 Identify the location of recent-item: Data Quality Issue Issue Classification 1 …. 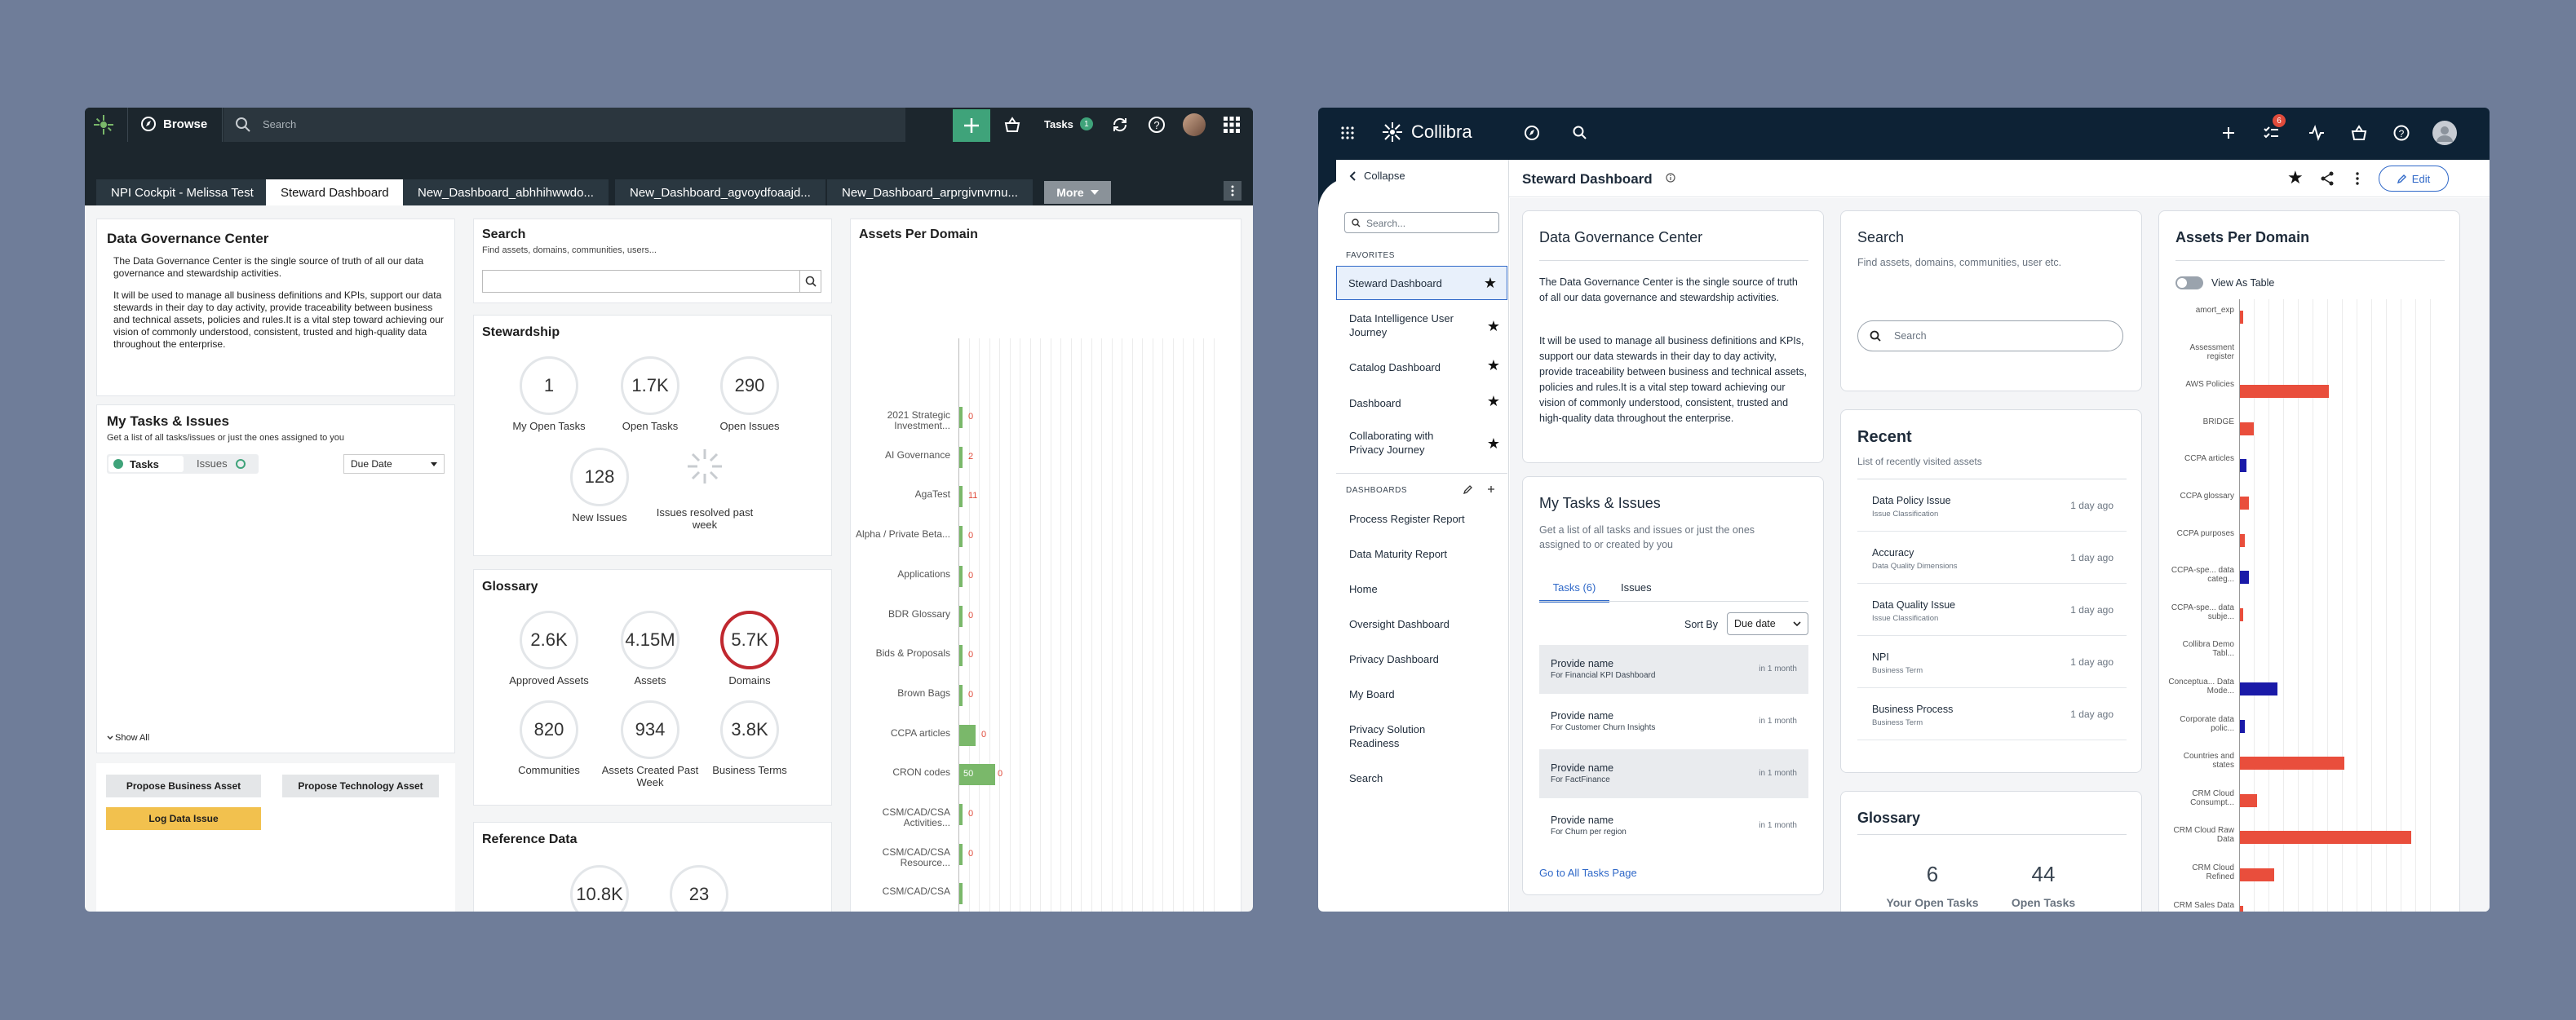
(1992, 611).